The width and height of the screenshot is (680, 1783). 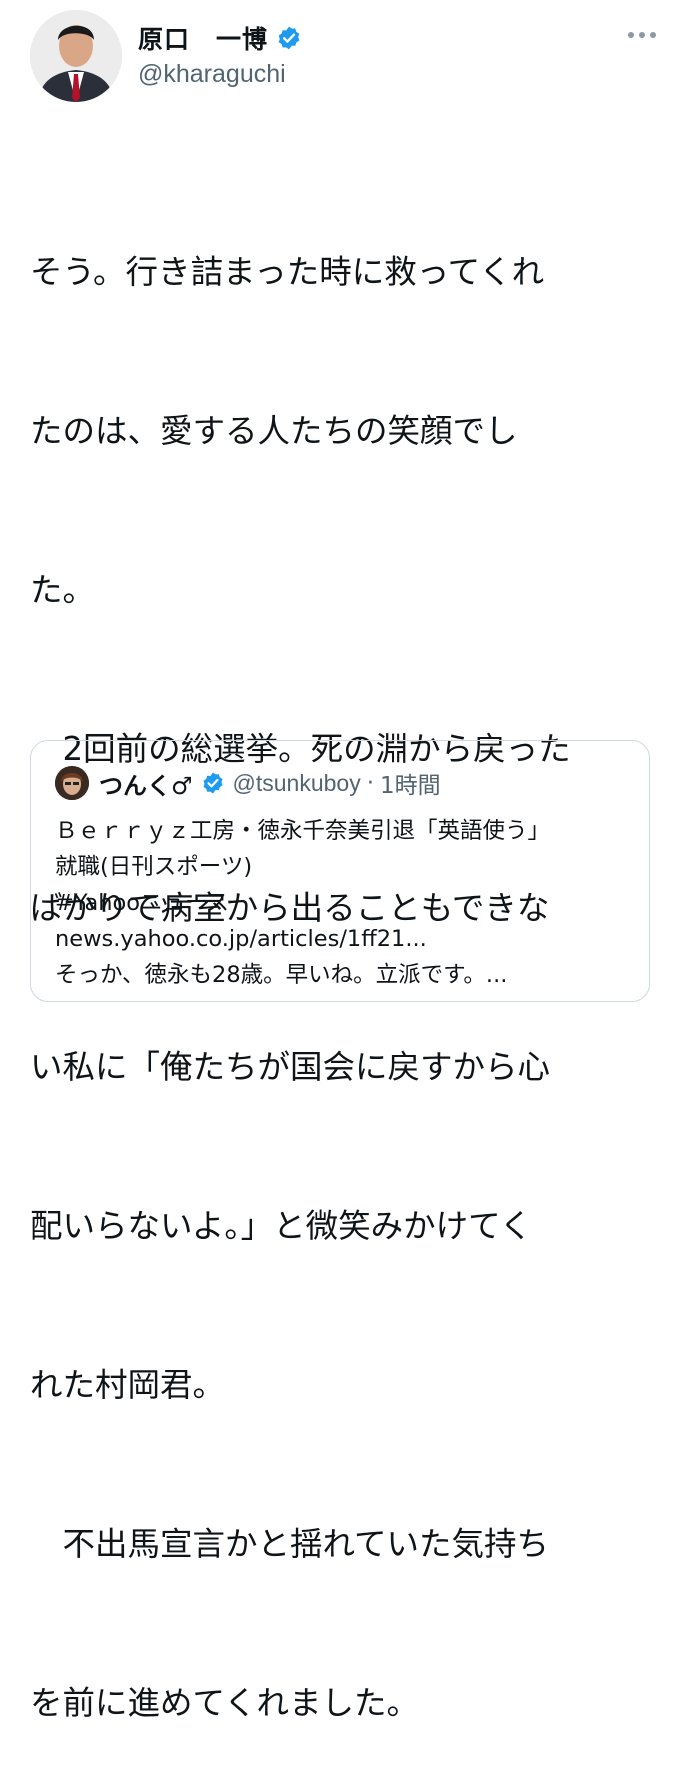 What do you see at coordinates (287, 272) in the screenshot?
I see `tweet-line: そう。行き詰まった時に救ってくれ` at bounding box center [287, 272].